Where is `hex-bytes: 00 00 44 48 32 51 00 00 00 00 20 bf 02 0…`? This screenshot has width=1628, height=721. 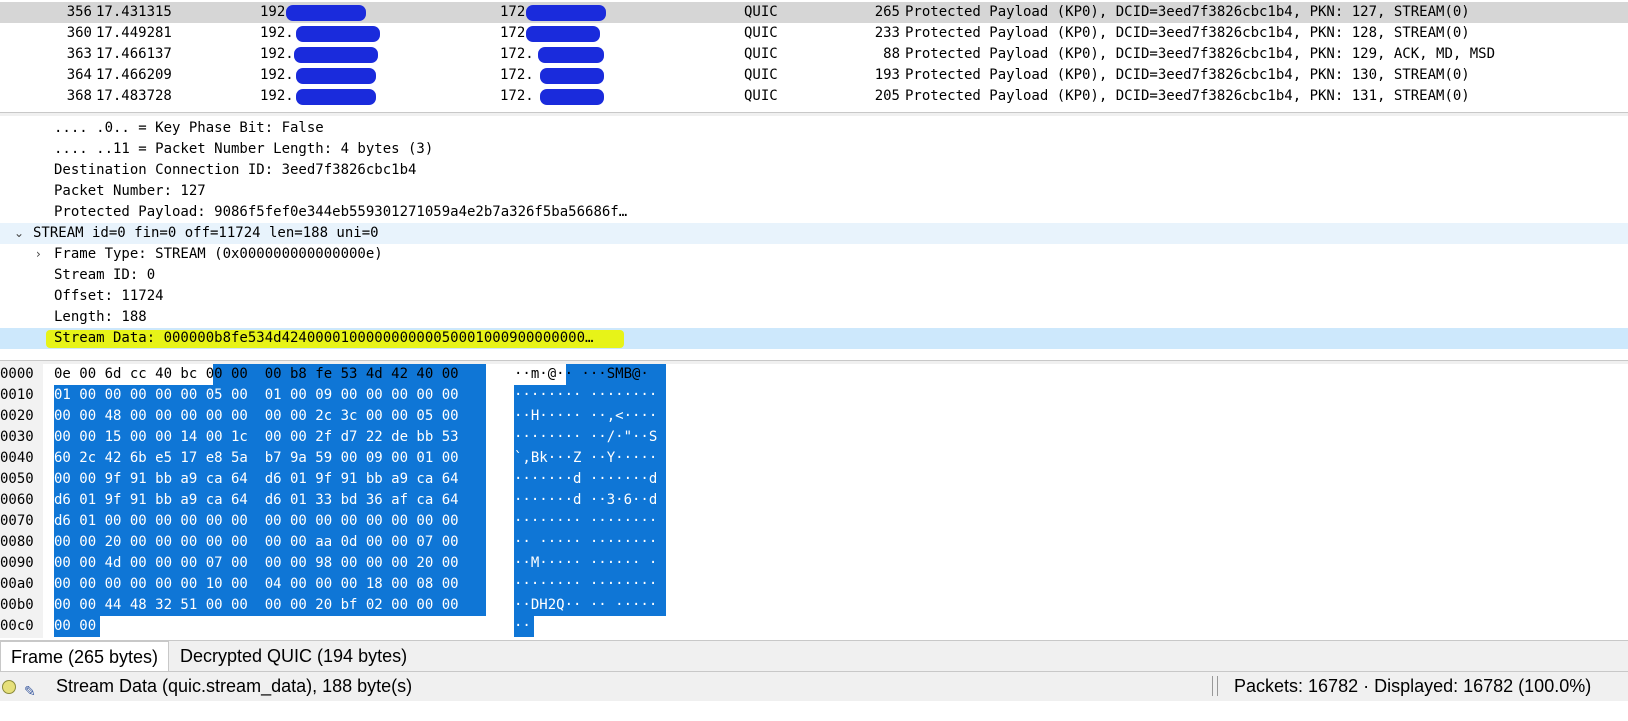
hex-bytes: 00 00 44 48 32 51 00 00 00 00 20 bf 02 0… is located at coordinates (256, 605).